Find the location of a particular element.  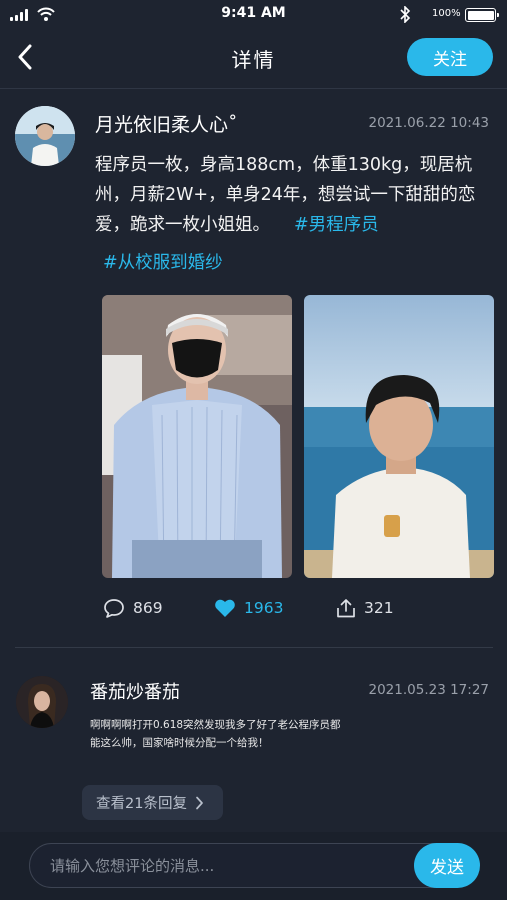

share-icon is located at coordinates (346, 608).